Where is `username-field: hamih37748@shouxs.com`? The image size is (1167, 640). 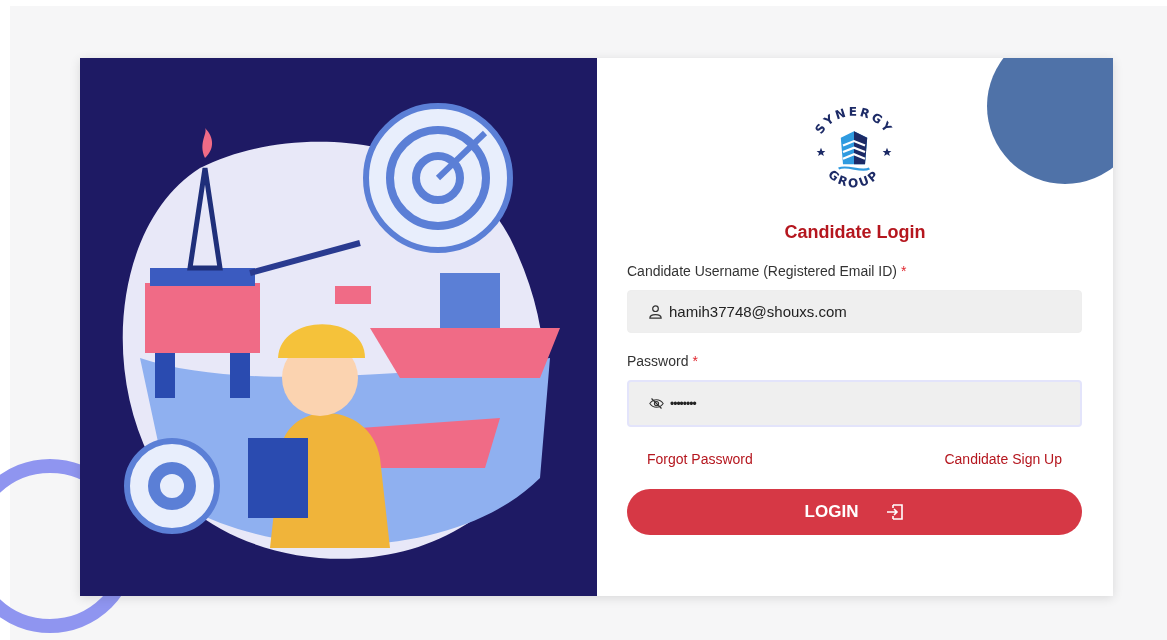
username-field: hamih37748@shouxs.com is located at coordinates (854, 311).